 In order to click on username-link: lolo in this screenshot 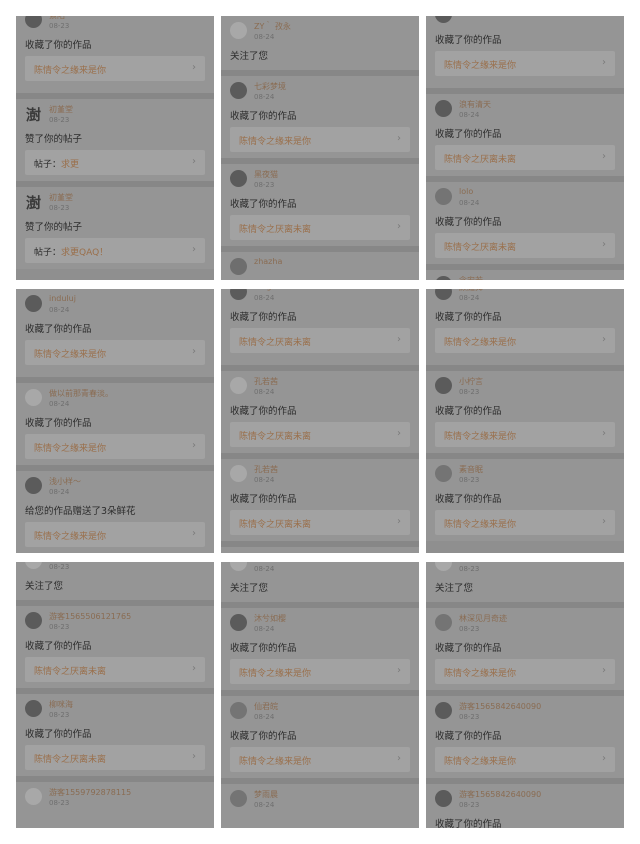, I will do `click(466, 191)`.